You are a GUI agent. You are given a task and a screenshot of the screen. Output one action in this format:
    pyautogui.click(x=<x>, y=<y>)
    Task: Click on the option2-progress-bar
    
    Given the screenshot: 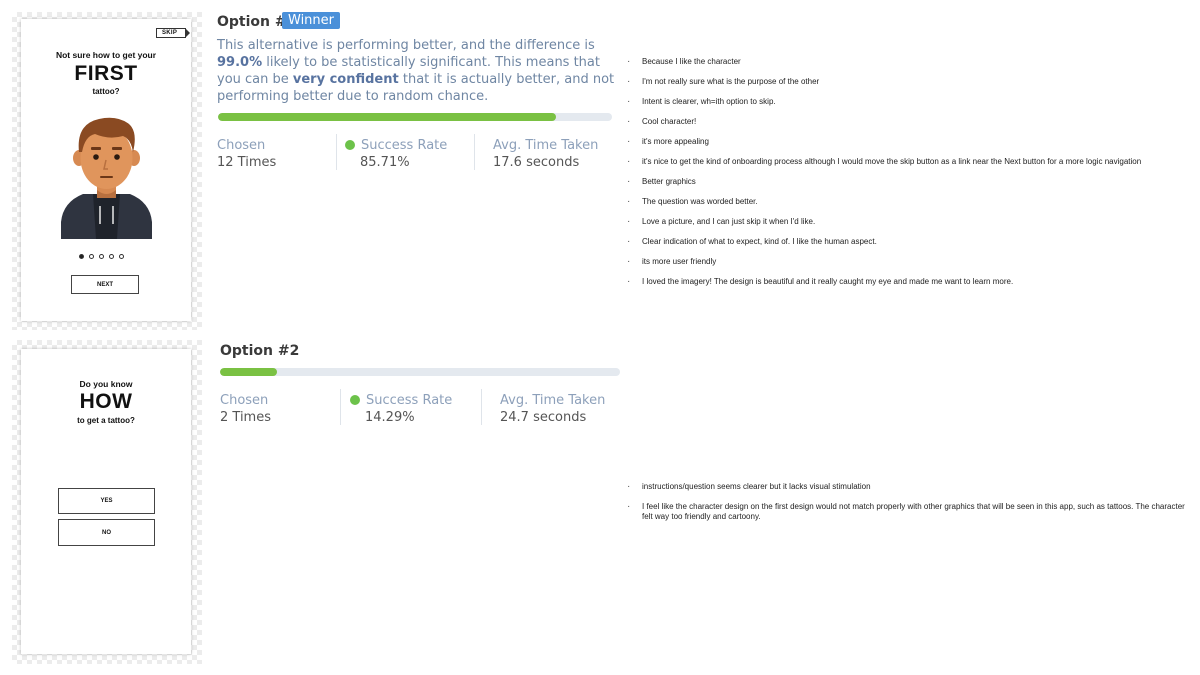 What is the action you would take?
    pyautogui.click(x=420, y=372)
    